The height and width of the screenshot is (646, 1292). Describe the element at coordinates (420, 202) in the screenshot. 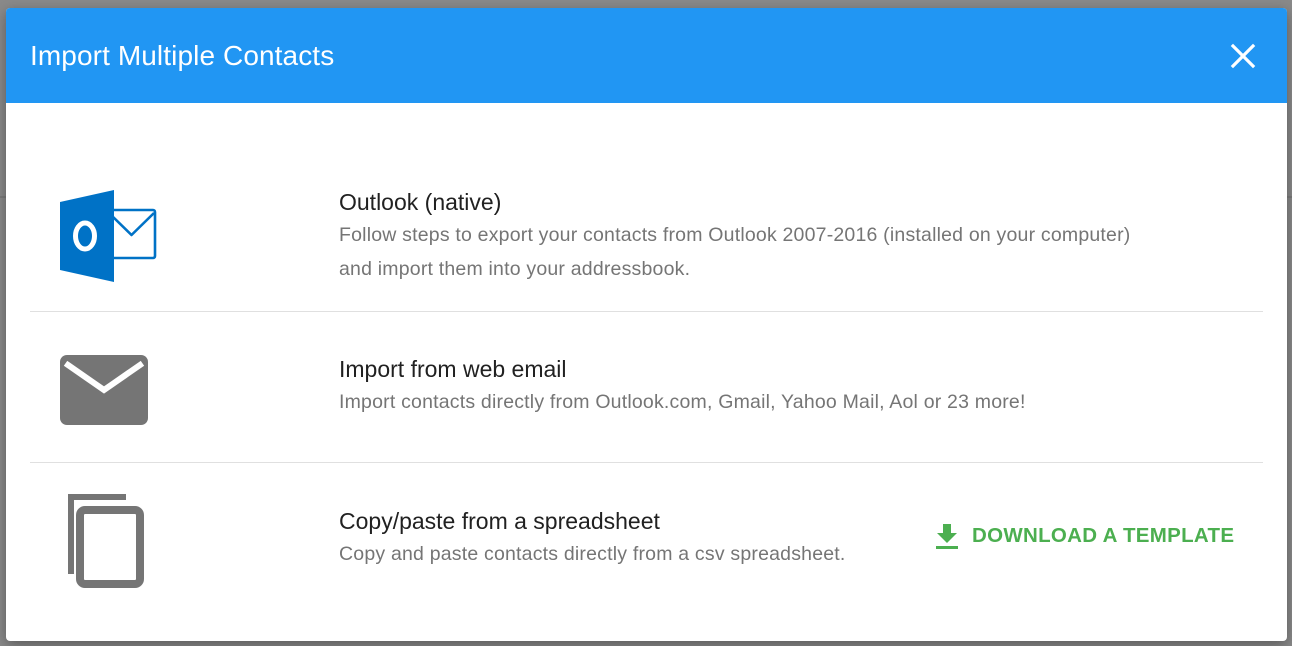

I see `option-title: Outlook (native)` at that location.